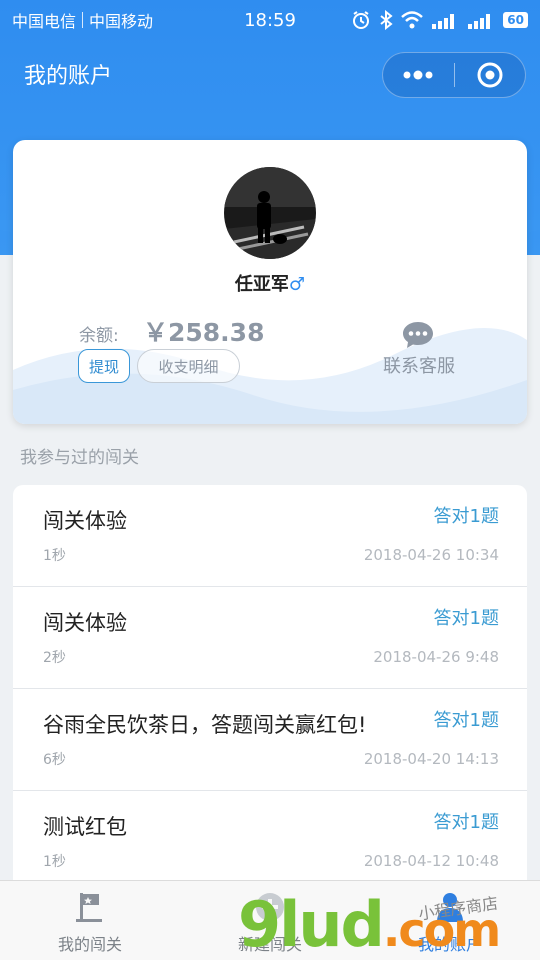 This screenshot has height=960, width=540. What do you see at coordinates (270, 842) in the screenshot?
I see `list-item: 测试红包 答对1题 1秒 2018-04-12 10:48` at bounding box center [270, 842].